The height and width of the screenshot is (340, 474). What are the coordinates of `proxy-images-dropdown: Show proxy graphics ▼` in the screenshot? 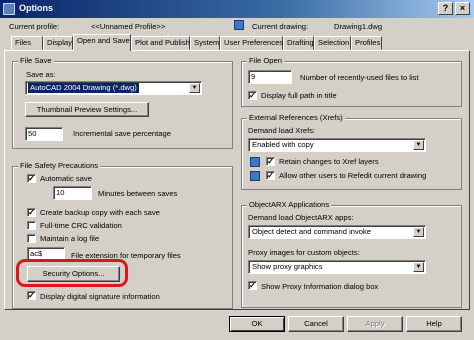 It's located at (337, 267).